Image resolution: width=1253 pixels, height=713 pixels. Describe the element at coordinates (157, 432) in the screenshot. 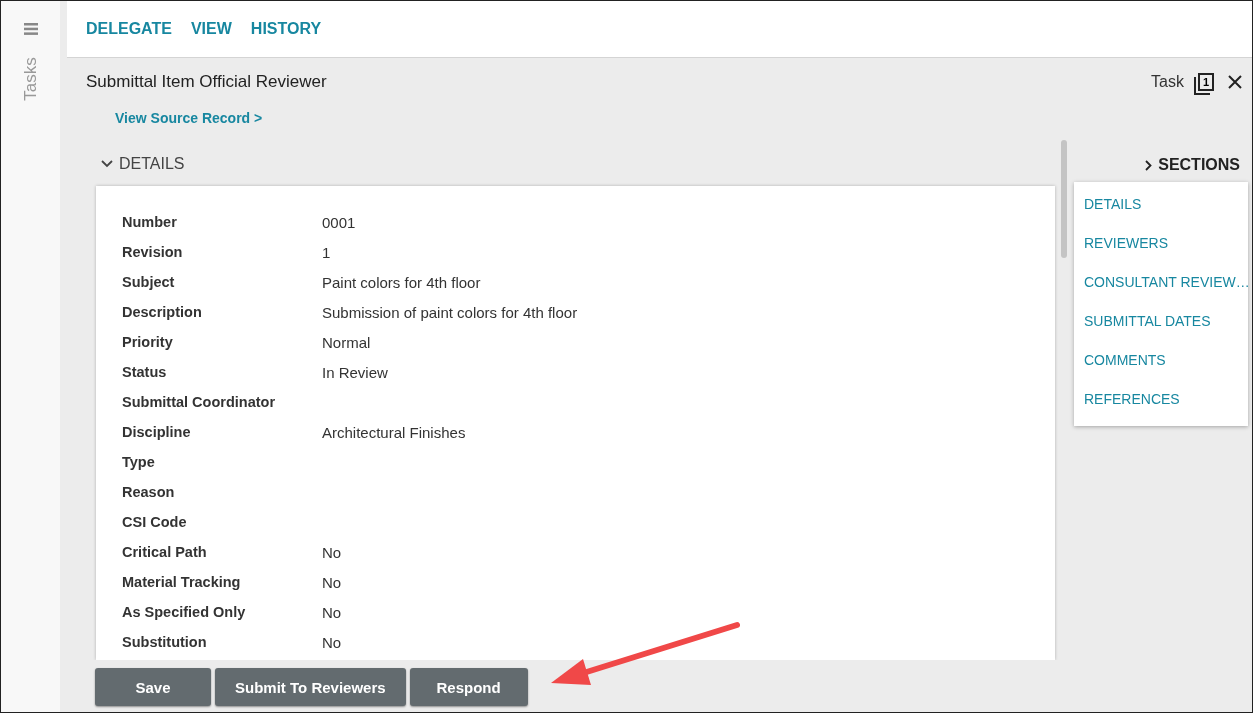

I see `field-label: Discipline` at that location.